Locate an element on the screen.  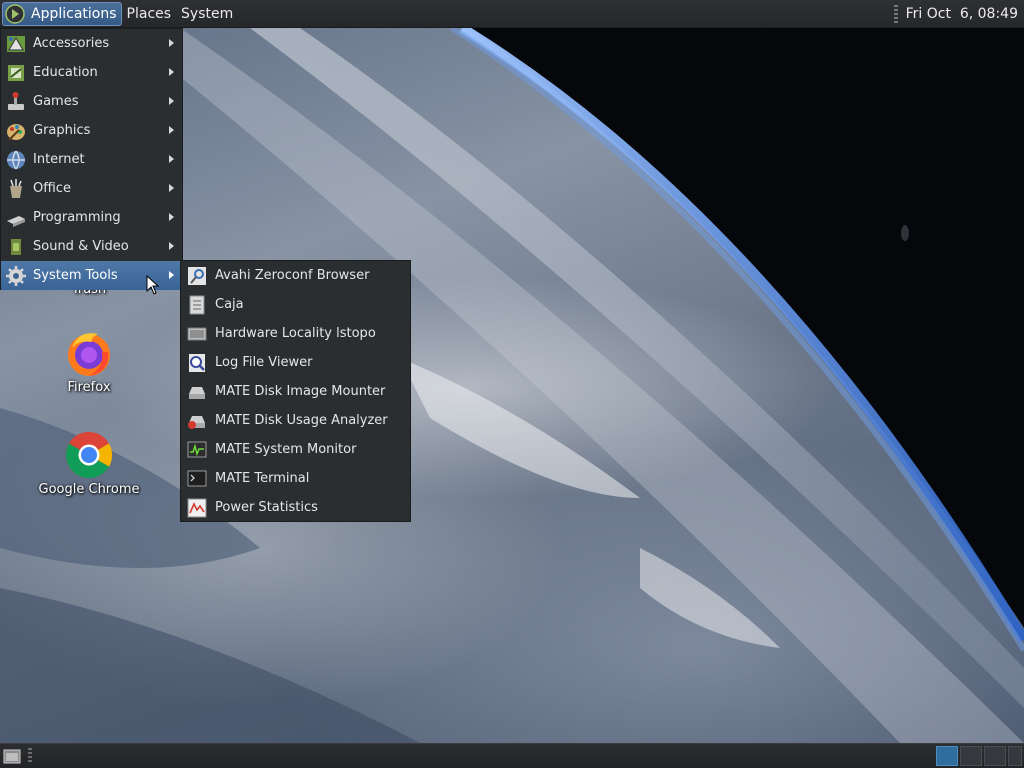
caja-icon is located at coordinates (197, 304).